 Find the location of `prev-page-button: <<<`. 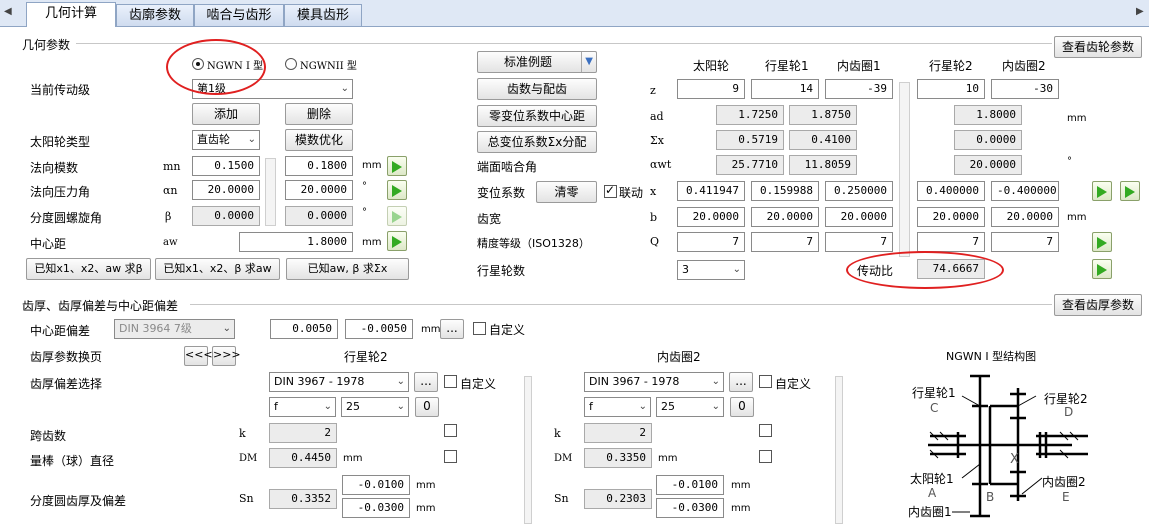

prev-page-button: <<< is located at coordinates (198, 356).